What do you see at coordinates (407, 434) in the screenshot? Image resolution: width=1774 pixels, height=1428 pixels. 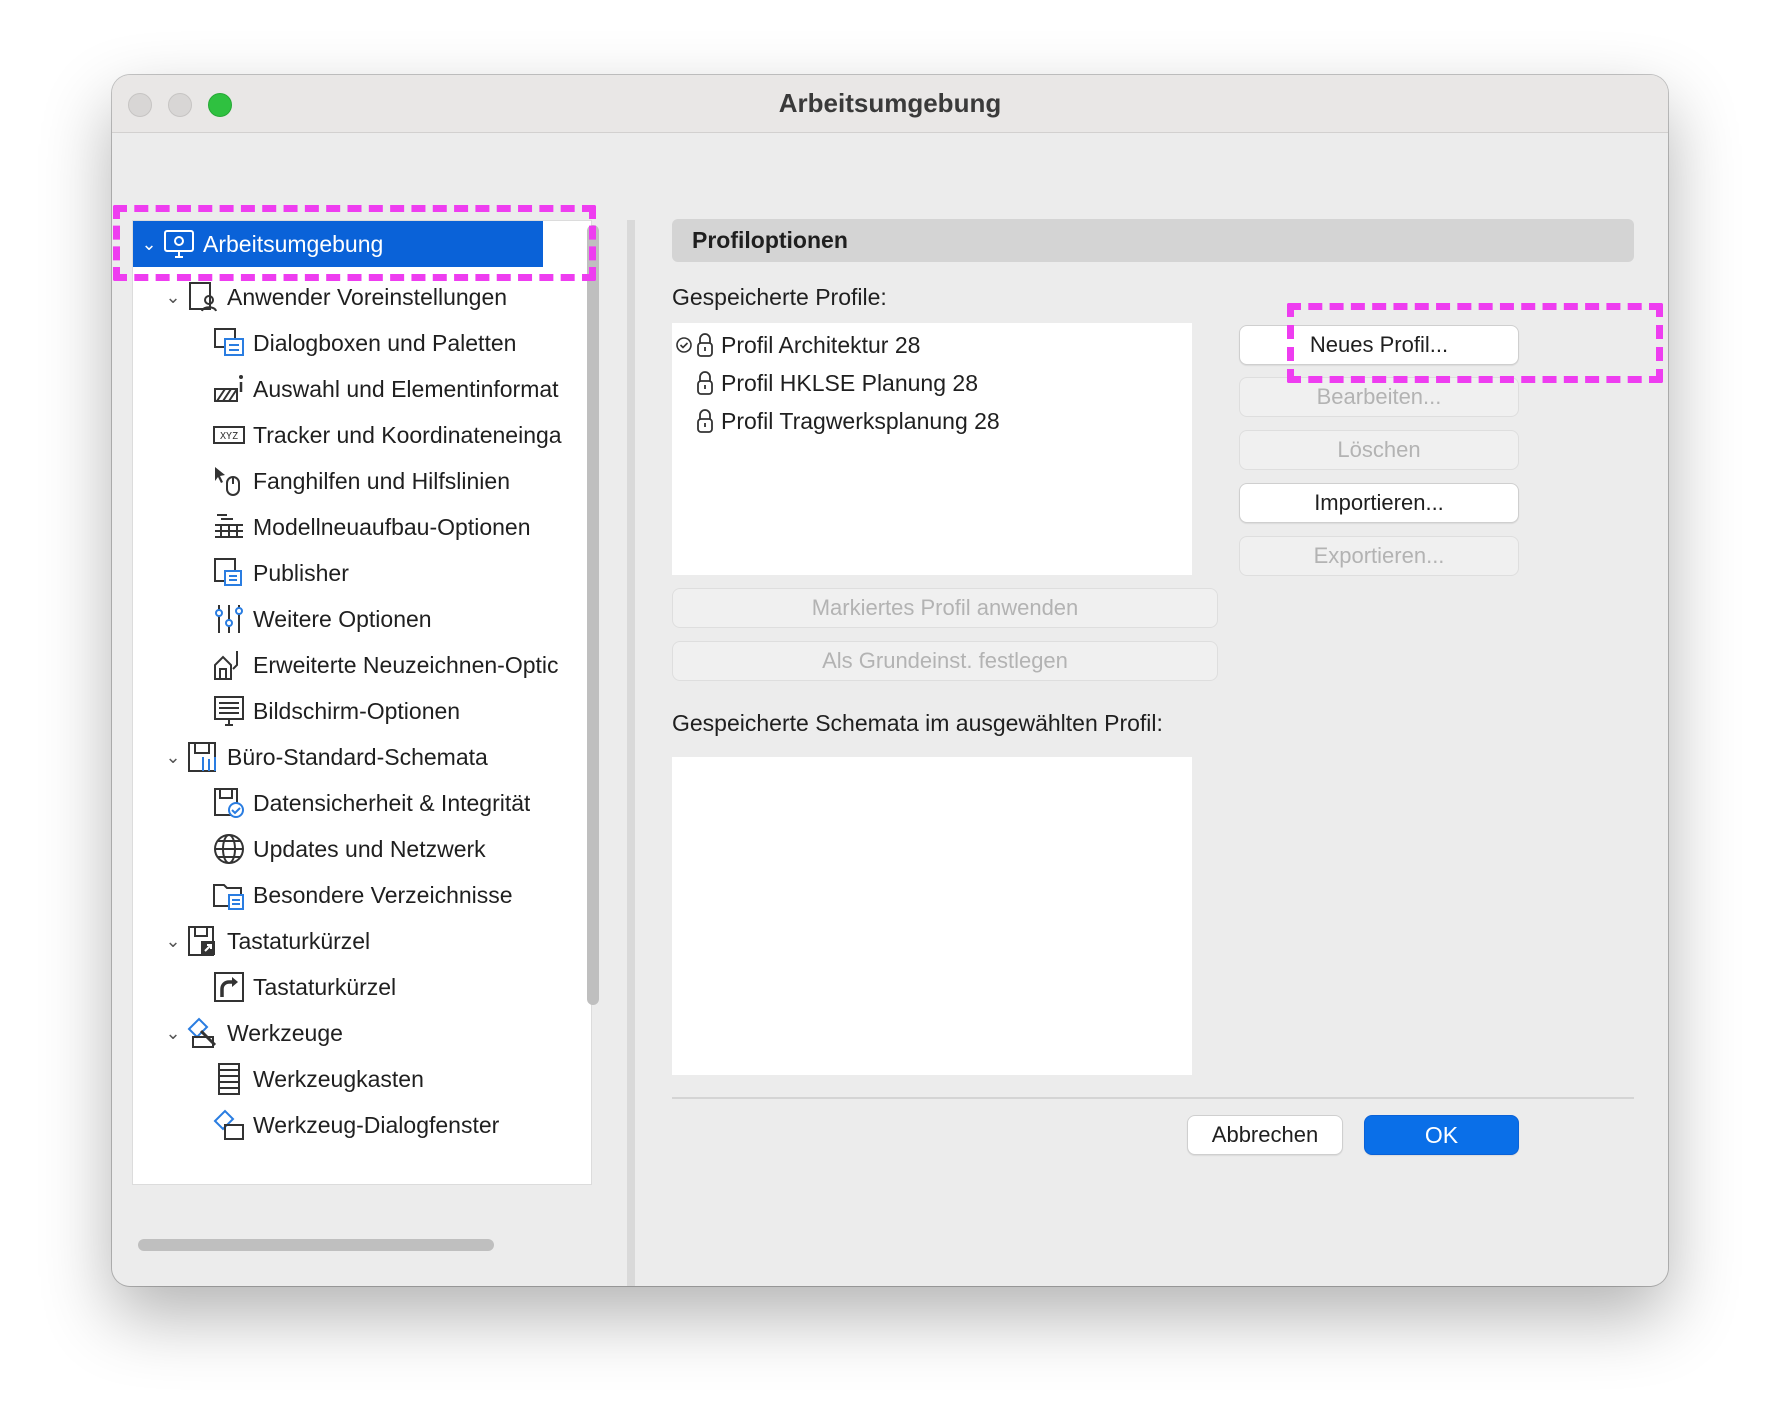 I see `tree-item-label: Tracker und Koordinateneinga` at bounding box center [407, 434].